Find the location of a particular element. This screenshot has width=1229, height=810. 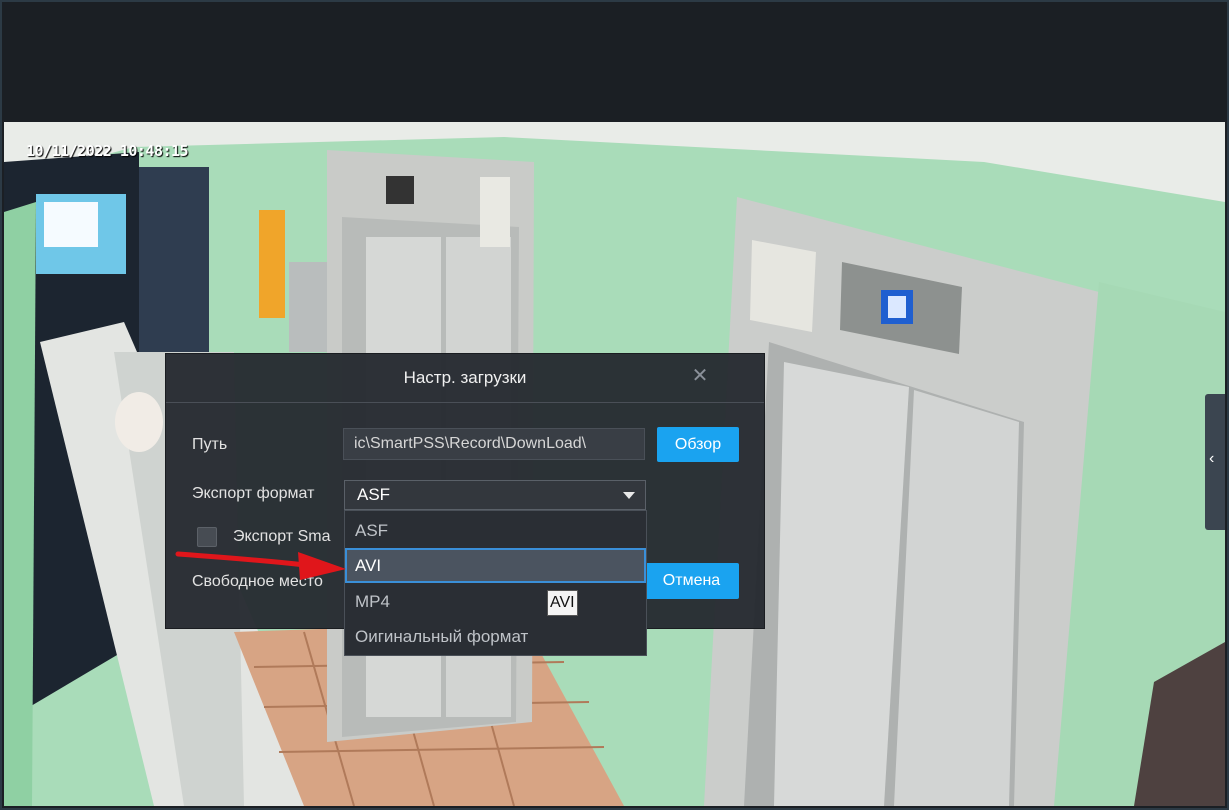

format-option-avi: AVI is located at coordinates (495, 565).